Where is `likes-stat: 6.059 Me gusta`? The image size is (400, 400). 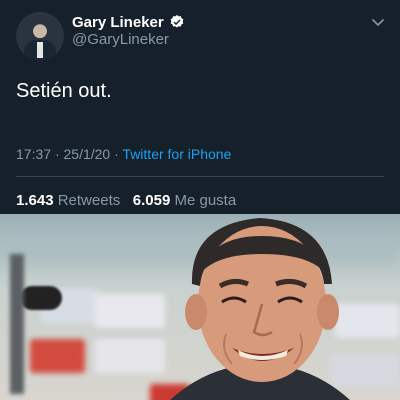
likes-stat: 6.059 Me gusta is located at coordinates (184, 200).